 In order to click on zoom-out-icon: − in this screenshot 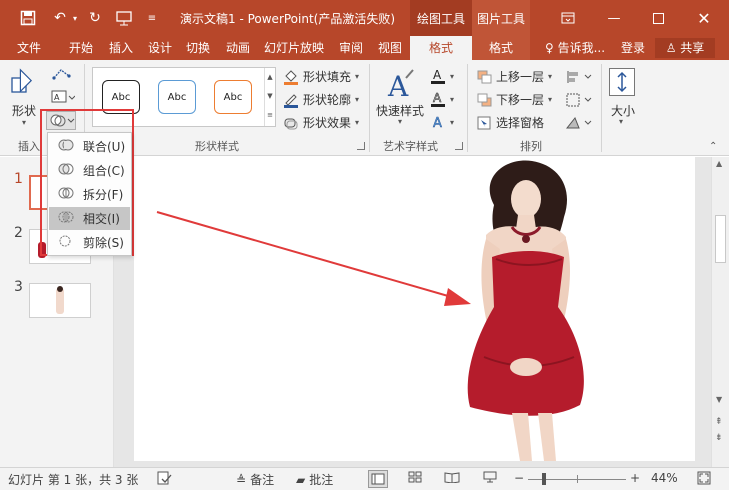, I will do `click(519, 478)`.